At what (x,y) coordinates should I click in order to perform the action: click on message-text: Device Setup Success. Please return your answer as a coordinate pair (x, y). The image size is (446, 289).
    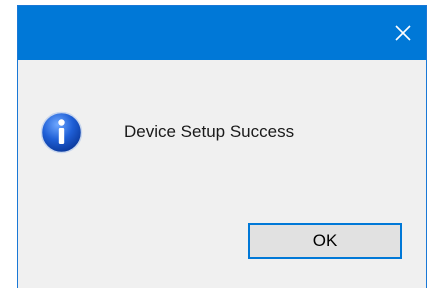
    Looking at the image, I should click on (209, 131).